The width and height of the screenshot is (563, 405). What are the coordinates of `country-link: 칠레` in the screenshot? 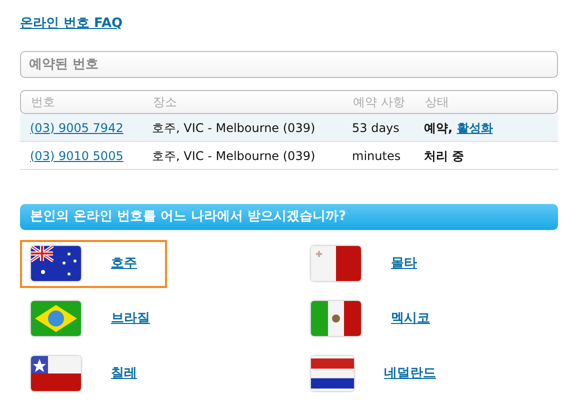 It's located at (124, 374).